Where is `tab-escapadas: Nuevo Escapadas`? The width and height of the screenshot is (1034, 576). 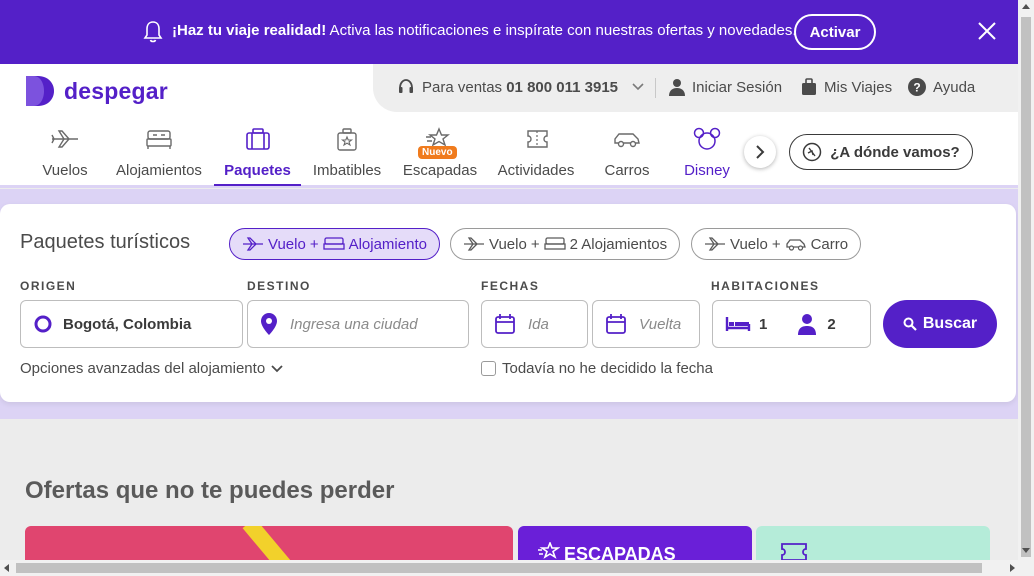 tab-escapadas: Nuevo Escapadas is located at coordinates (440, 155).